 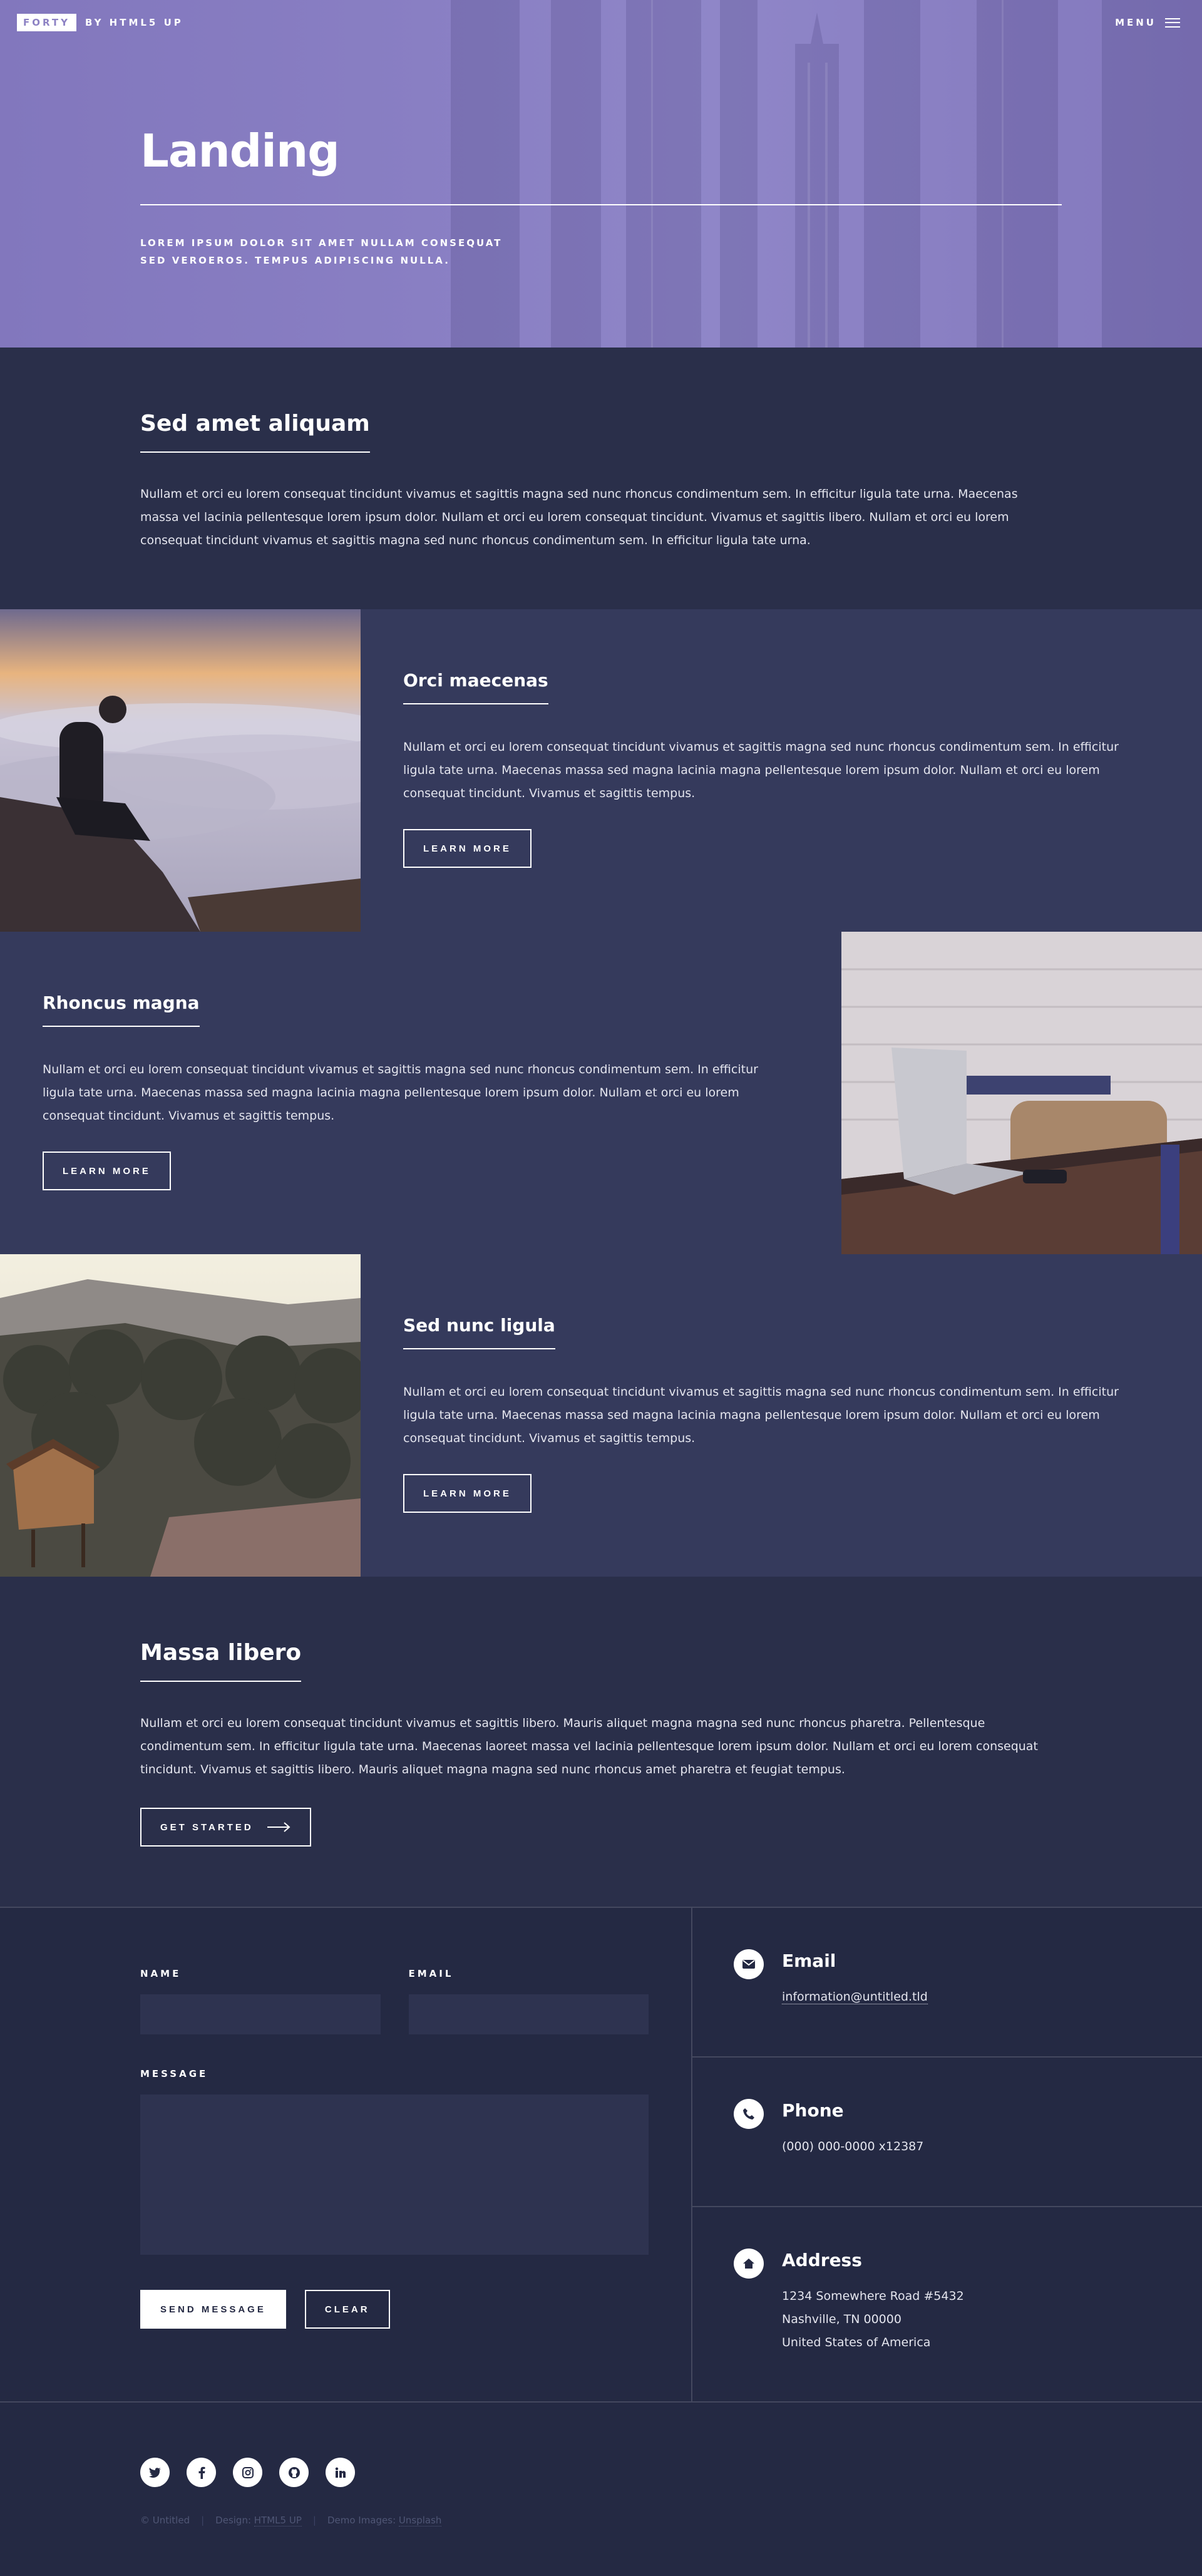 I want to click on message-label: MESSAGE, so click(x=174, y=2074).